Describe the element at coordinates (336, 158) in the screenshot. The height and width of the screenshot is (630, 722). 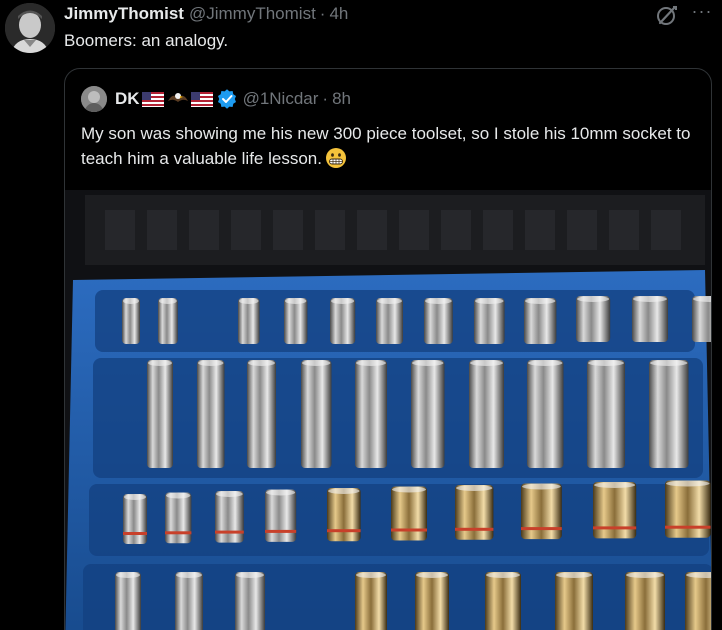
I see `grimacing-face-icon` at that location.